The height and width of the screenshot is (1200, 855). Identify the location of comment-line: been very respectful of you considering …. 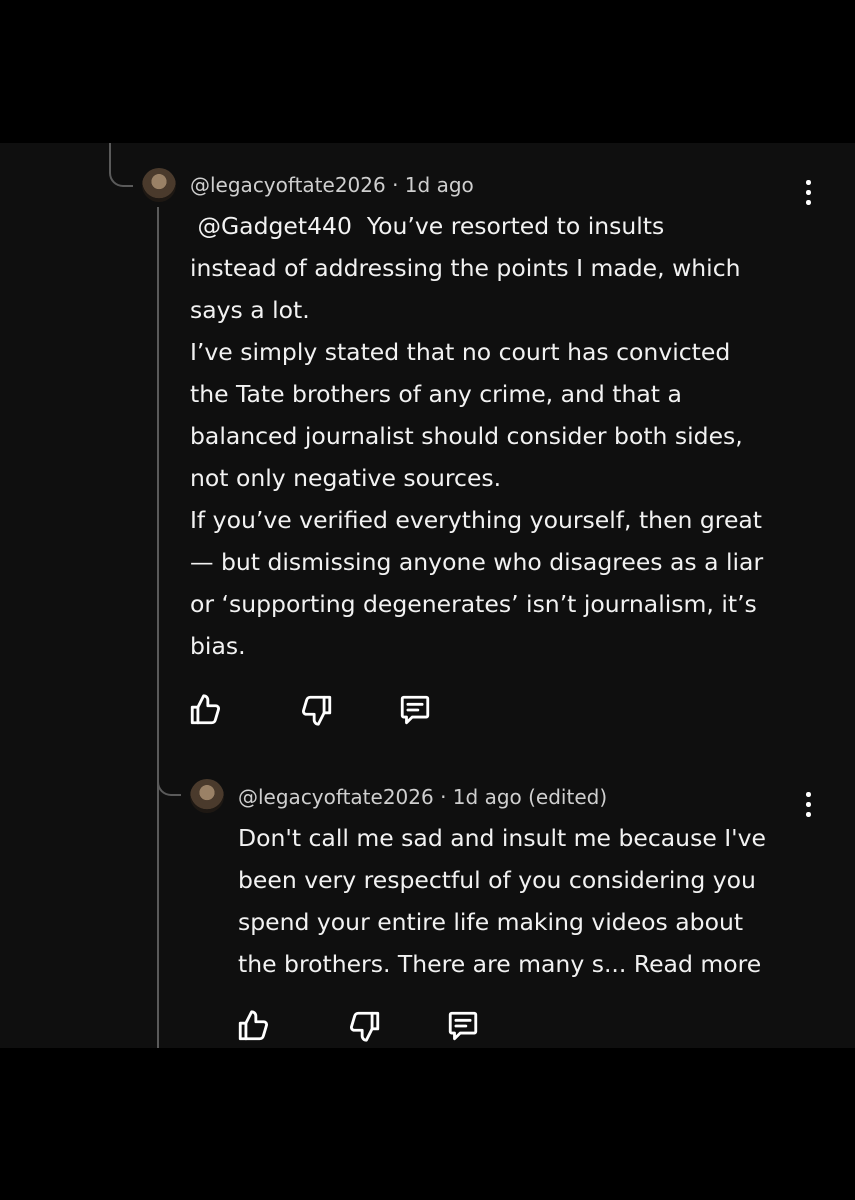
(497, 880).